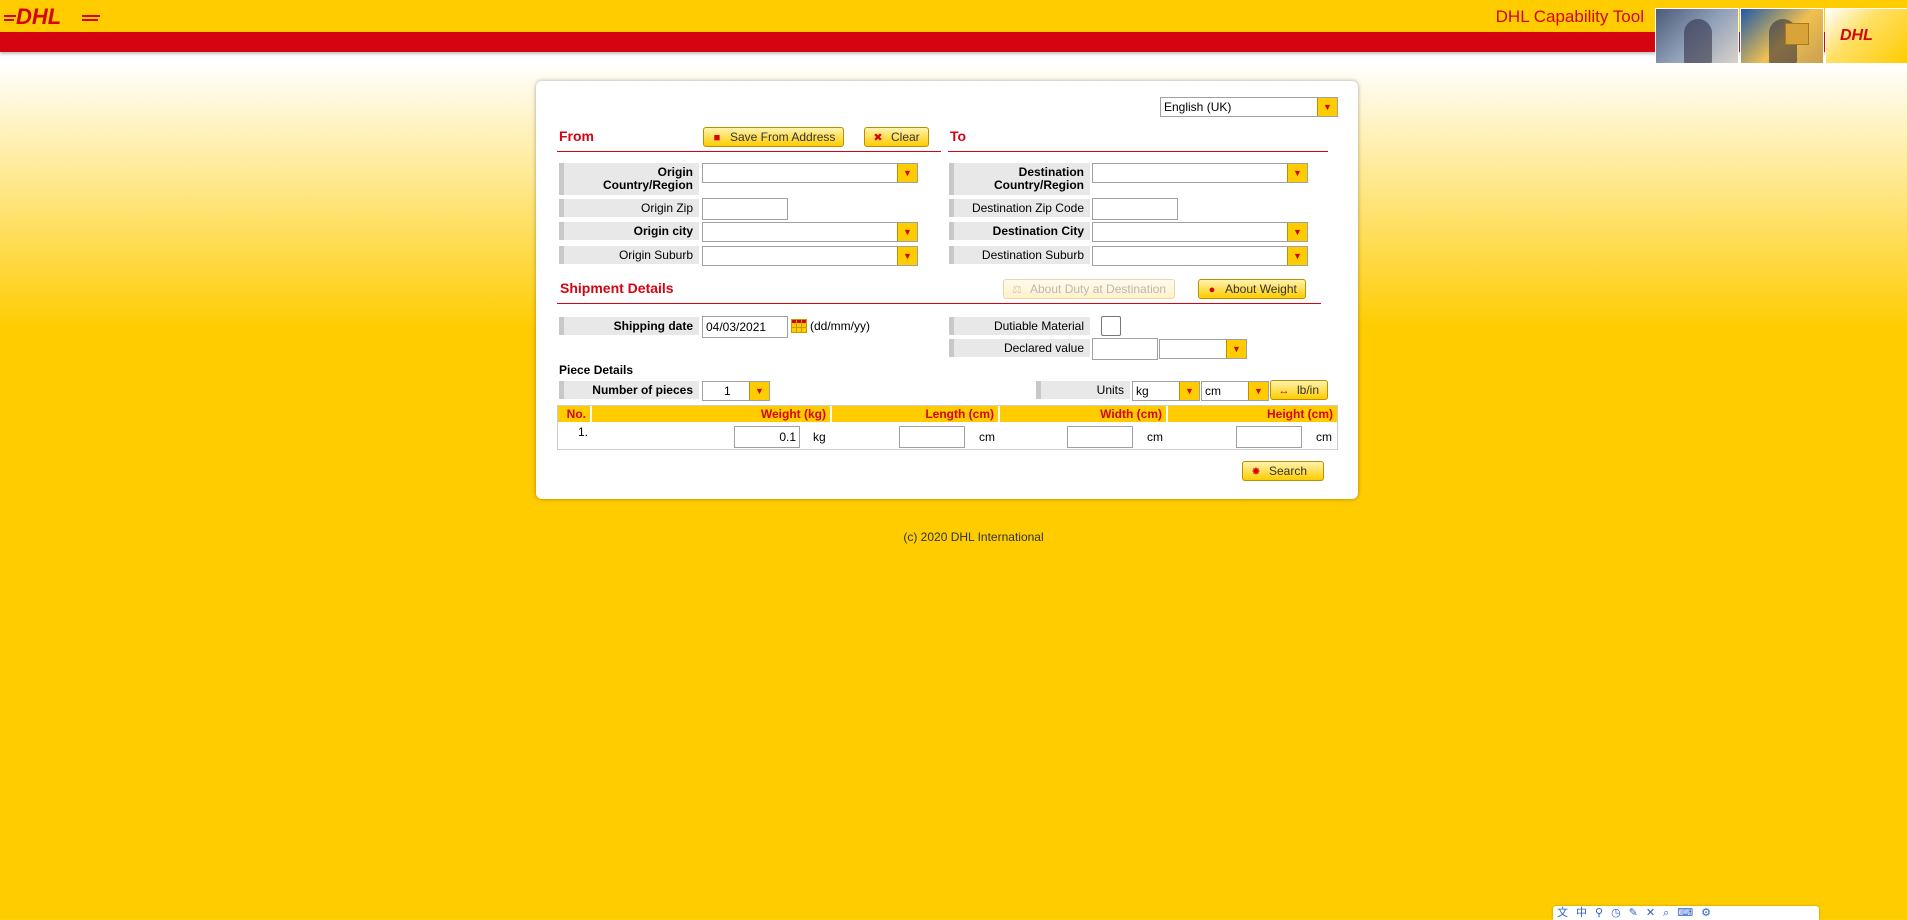 The height and width of the screenshot is (920, 1907). I want to click on destination-suburb-label: Destination Suburb, so click(1019, 255).